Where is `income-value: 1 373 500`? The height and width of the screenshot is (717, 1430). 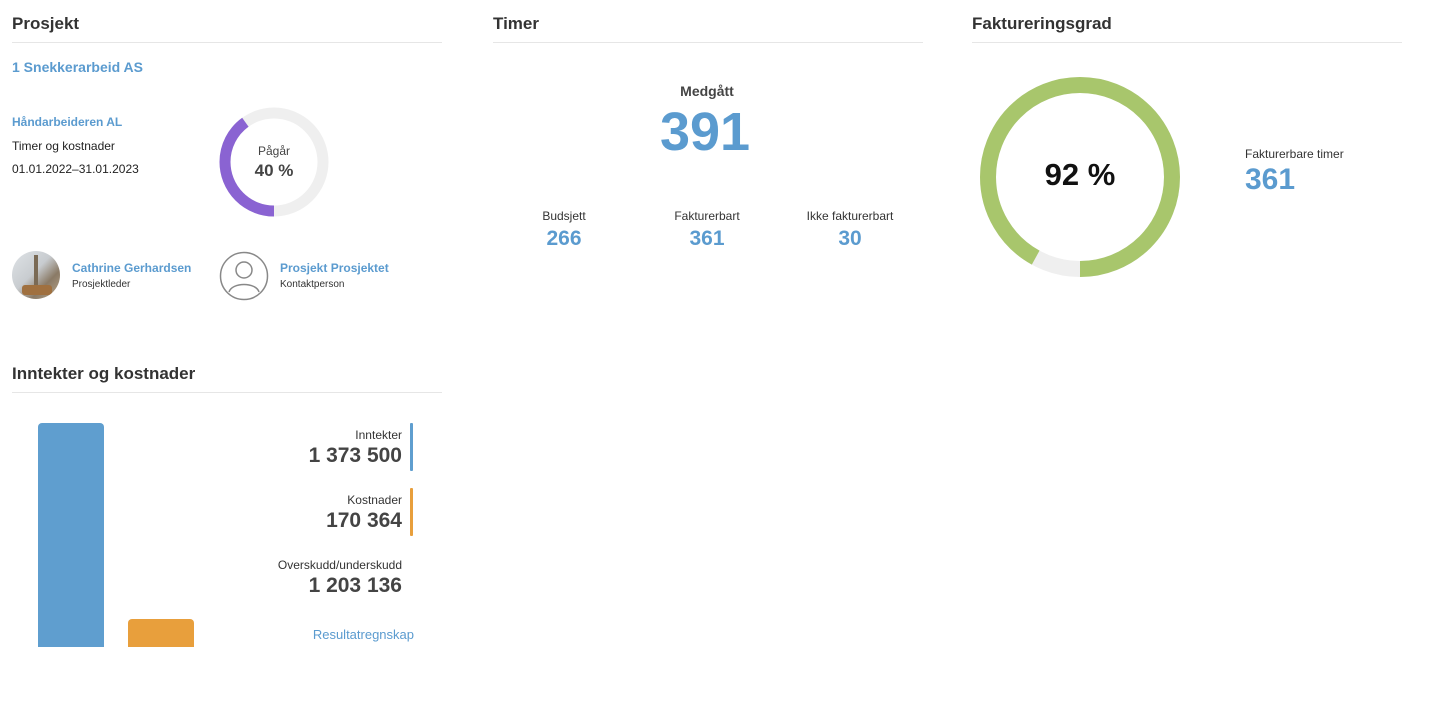
income-value: 1 373 500 is located at coordinates (355, 455).